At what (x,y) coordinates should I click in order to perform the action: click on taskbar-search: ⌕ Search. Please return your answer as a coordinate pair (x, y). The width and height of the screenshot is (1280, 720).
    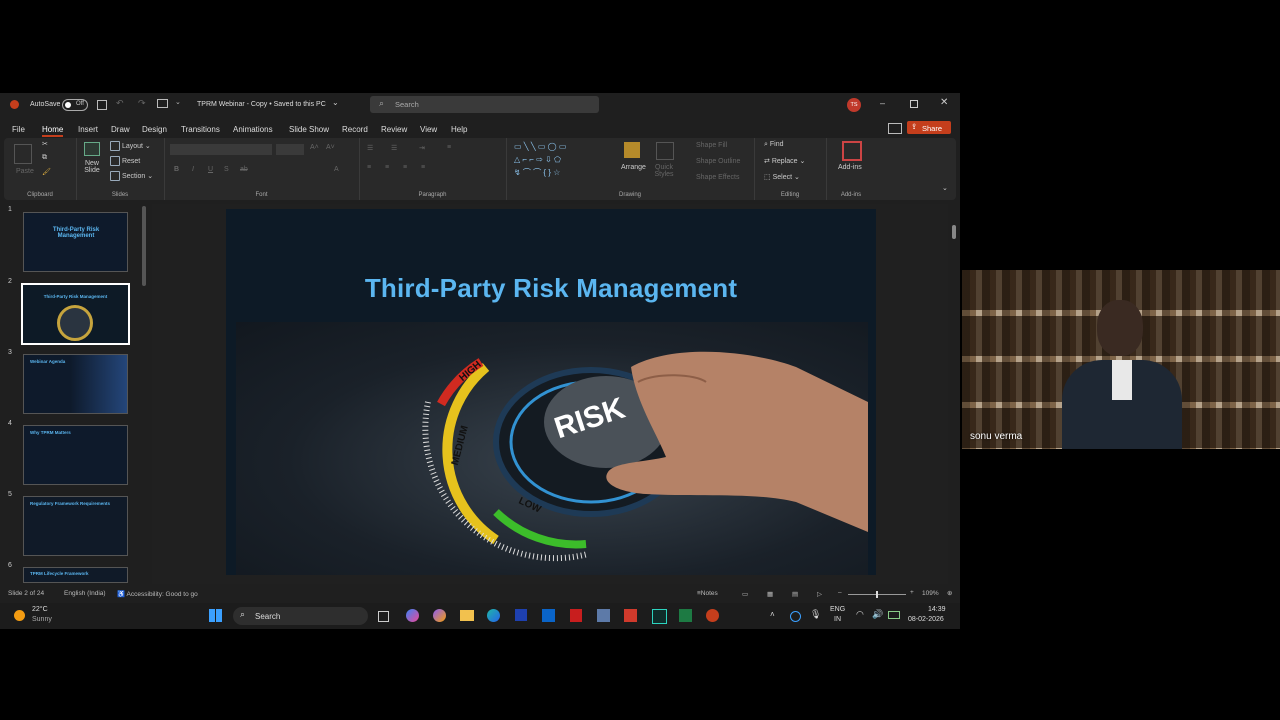
    Looking at the image, I should click on (300, 616).